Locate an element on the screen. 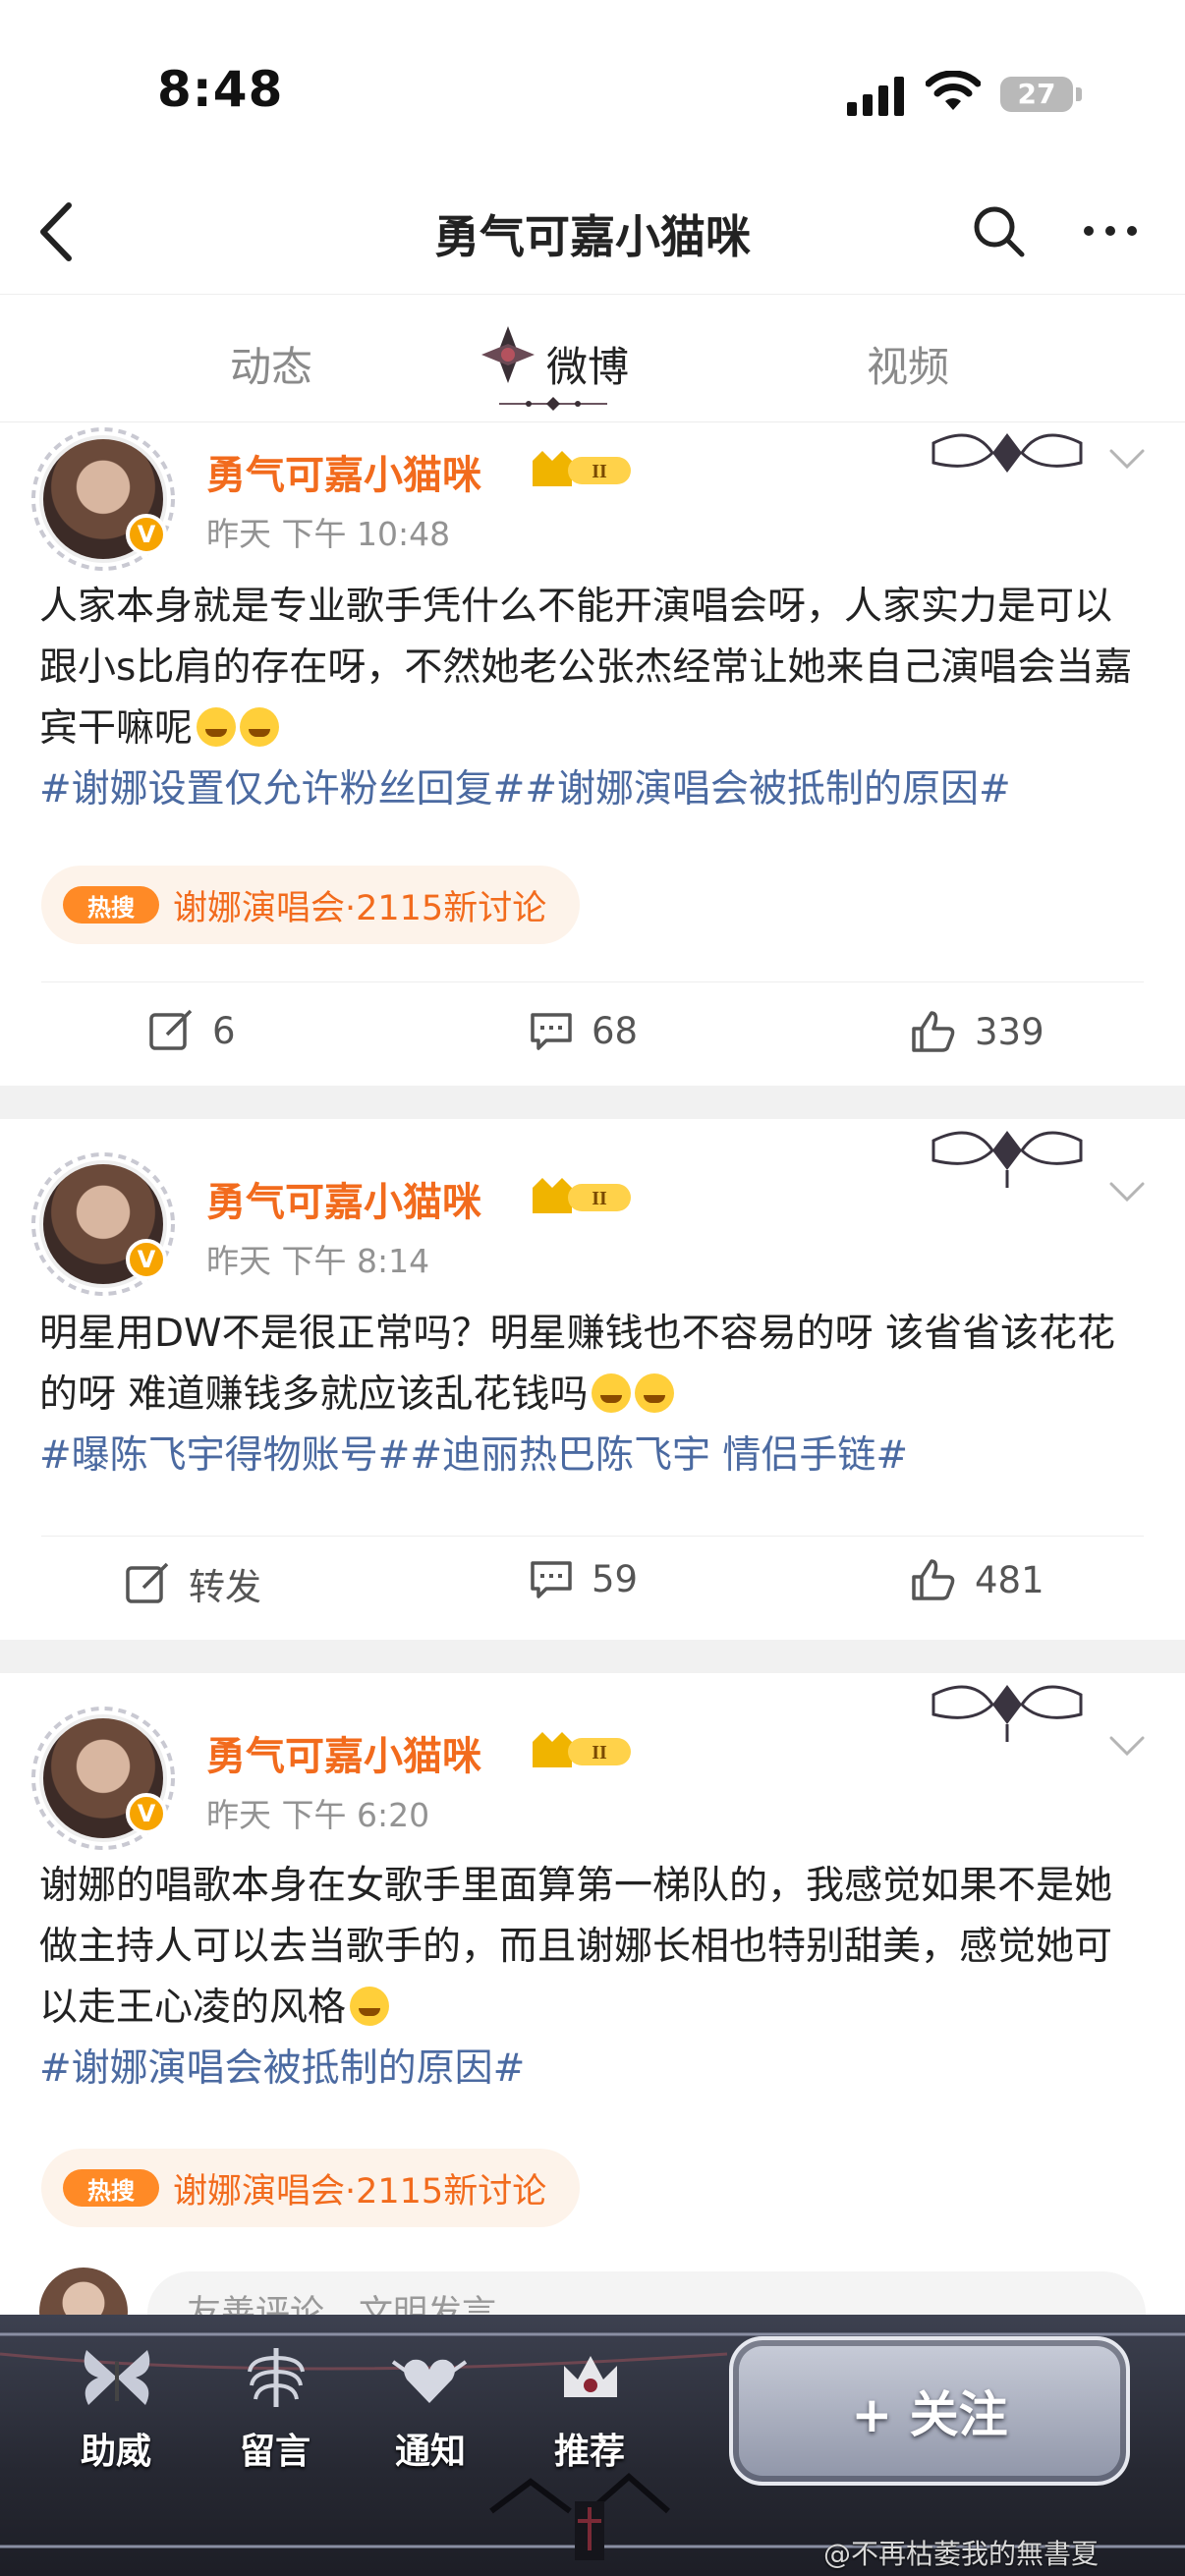 The width and height of the screenshot is (1185, 2576). watermark: @不再枯萎我的無書夏 is located at coordinates (962, 2554).